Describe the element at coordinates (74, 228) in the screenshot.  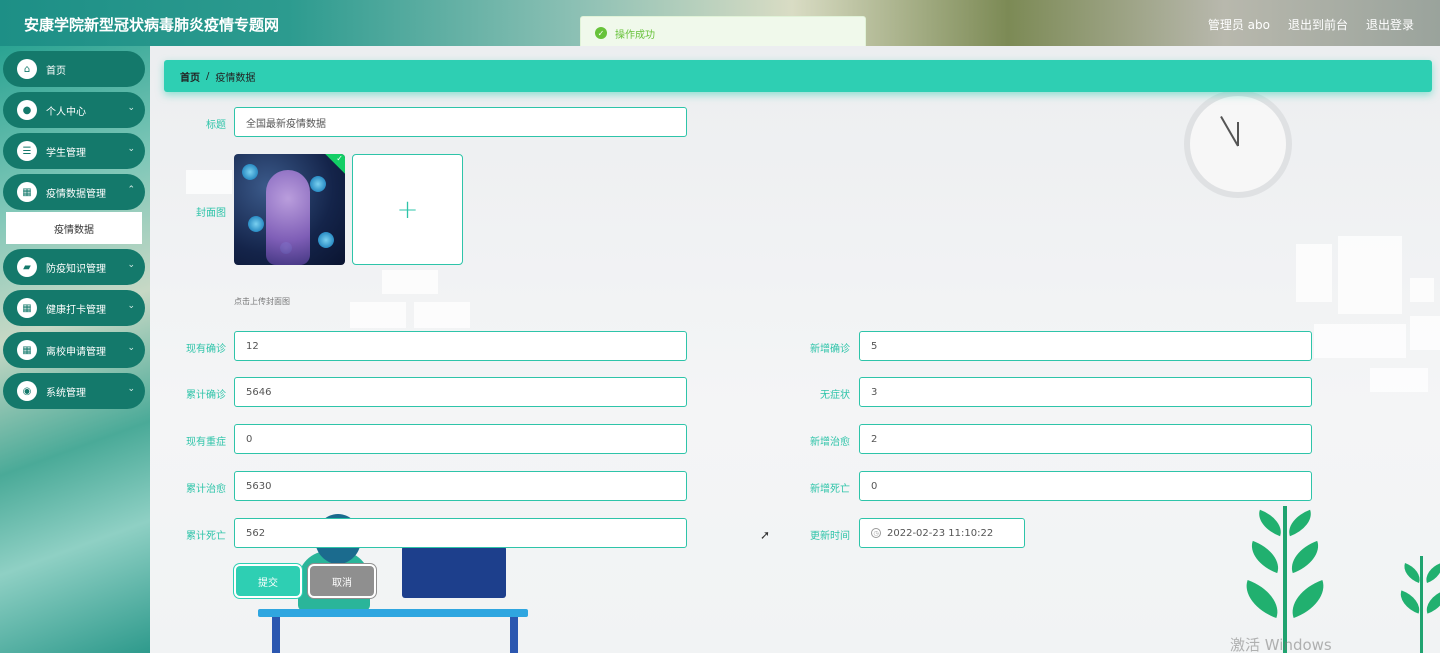
I see `sidebar-subitem-epidemic-data: 疫情数据` at that location.